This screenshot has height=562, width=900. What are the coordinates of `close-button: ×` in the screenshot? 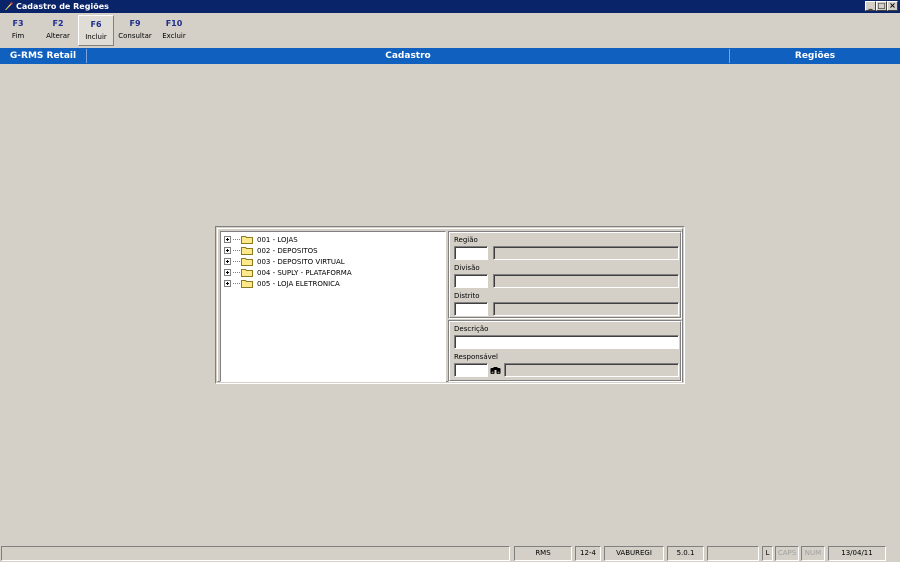 It's located at (892, 6).